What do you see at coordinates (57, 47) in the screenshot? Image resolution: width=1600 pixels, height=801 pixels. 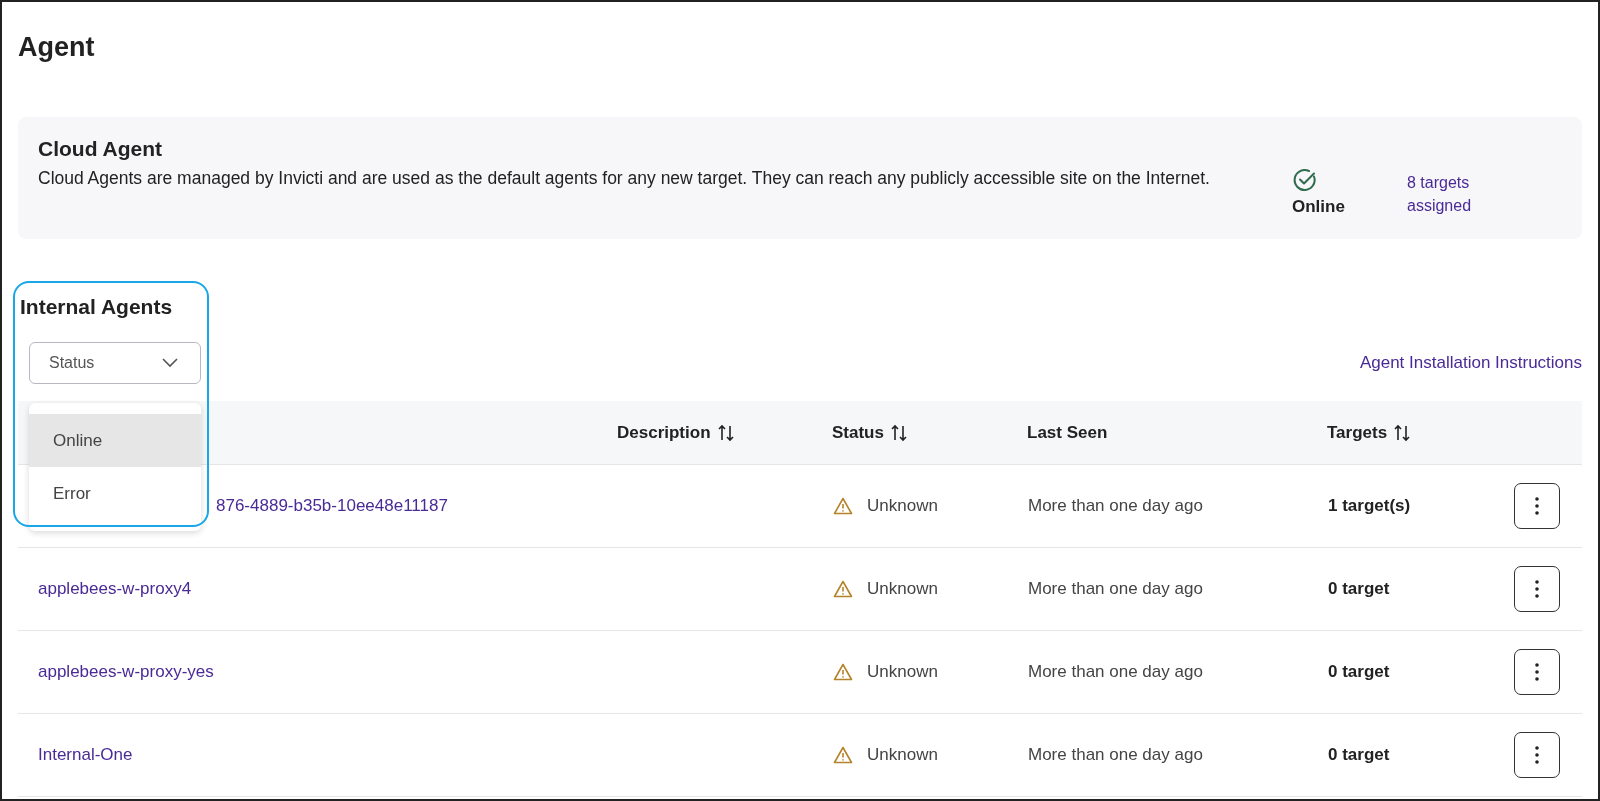 I see `page-title: Agent` at bounding box center [57, 47].